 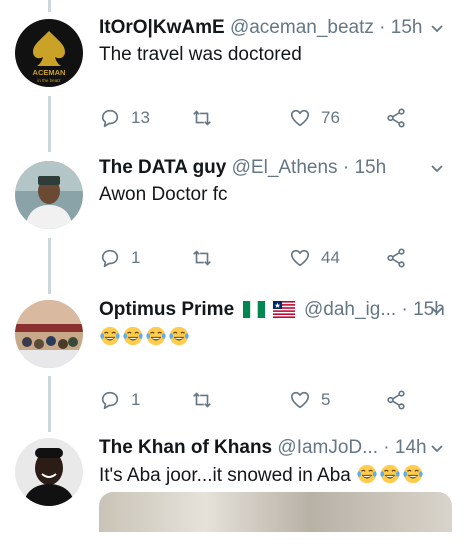 I want to click on reply-button: 13, so click(x=124, y=118).